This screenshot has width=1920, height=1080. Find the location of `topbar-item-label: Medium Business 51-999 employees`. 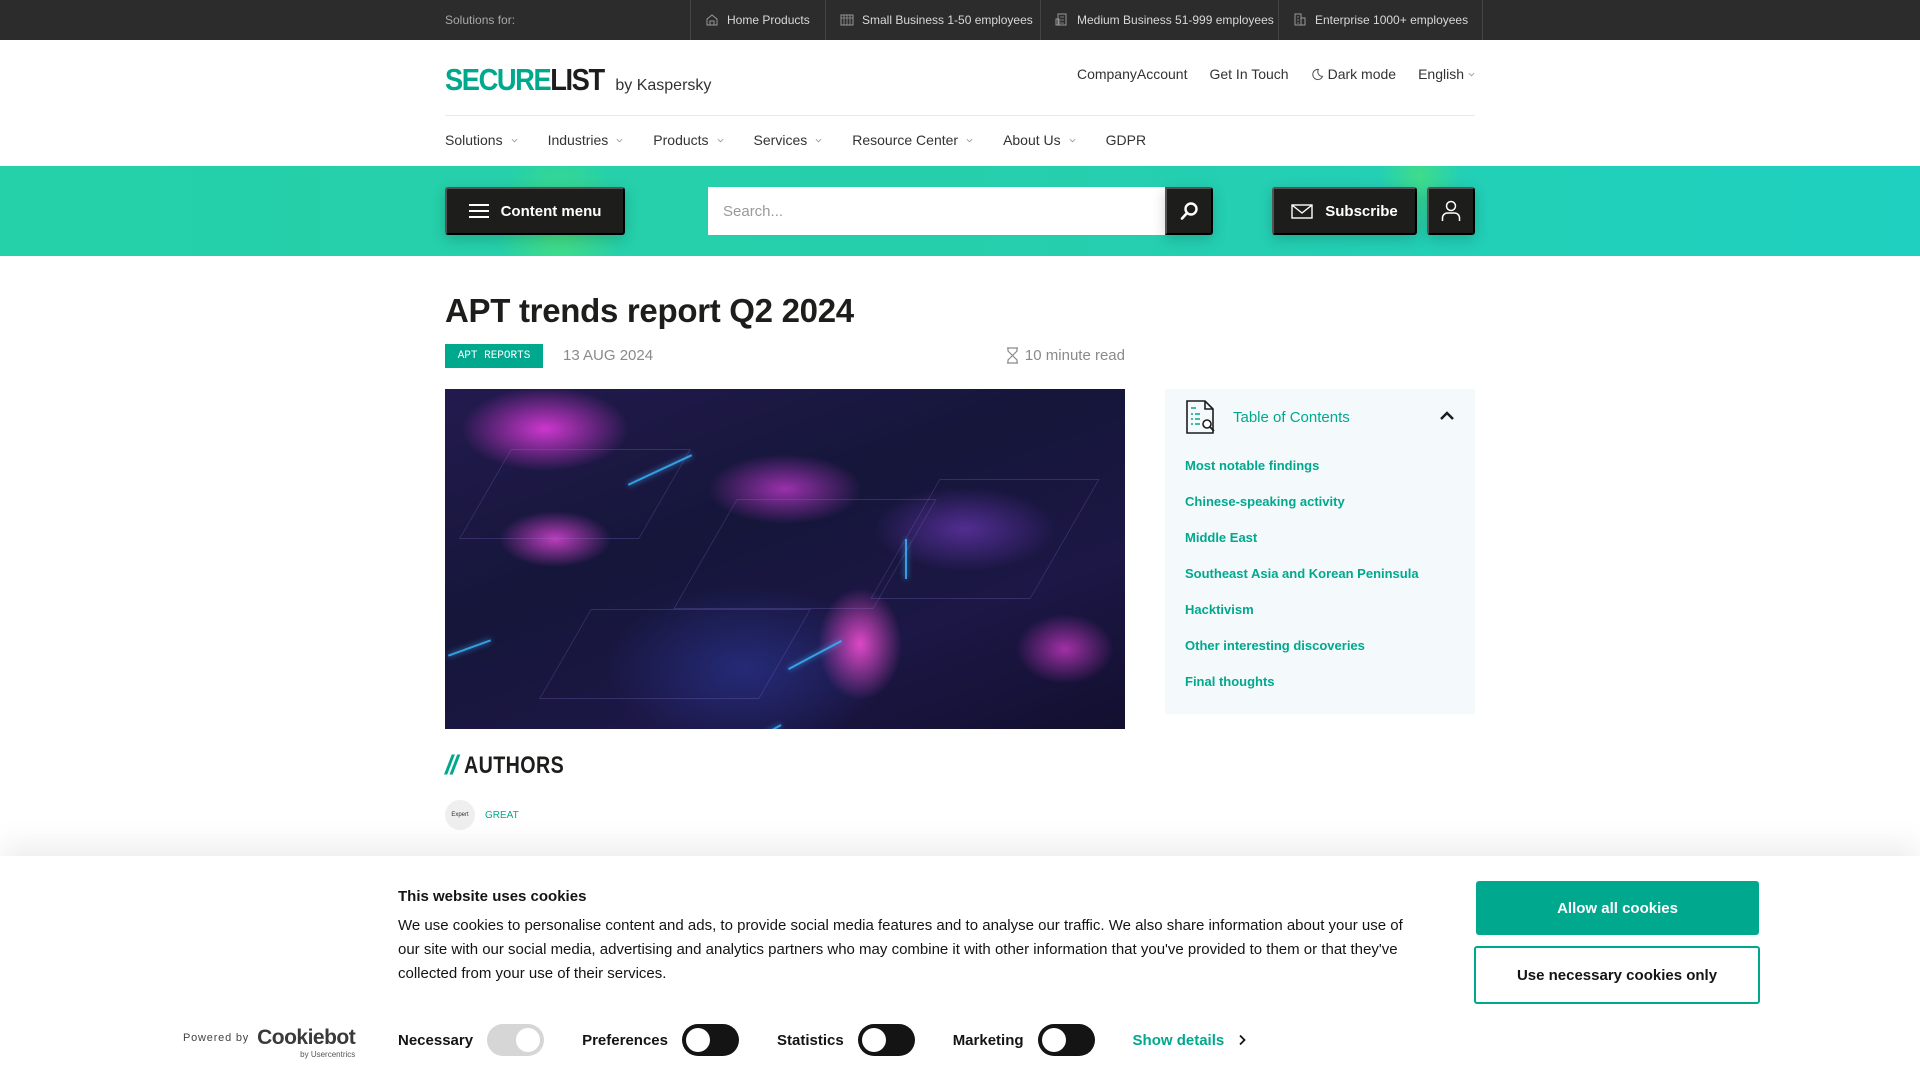

topbar-item-label: Medium Business 51-999 employees is located at coordinates (1175, 20).